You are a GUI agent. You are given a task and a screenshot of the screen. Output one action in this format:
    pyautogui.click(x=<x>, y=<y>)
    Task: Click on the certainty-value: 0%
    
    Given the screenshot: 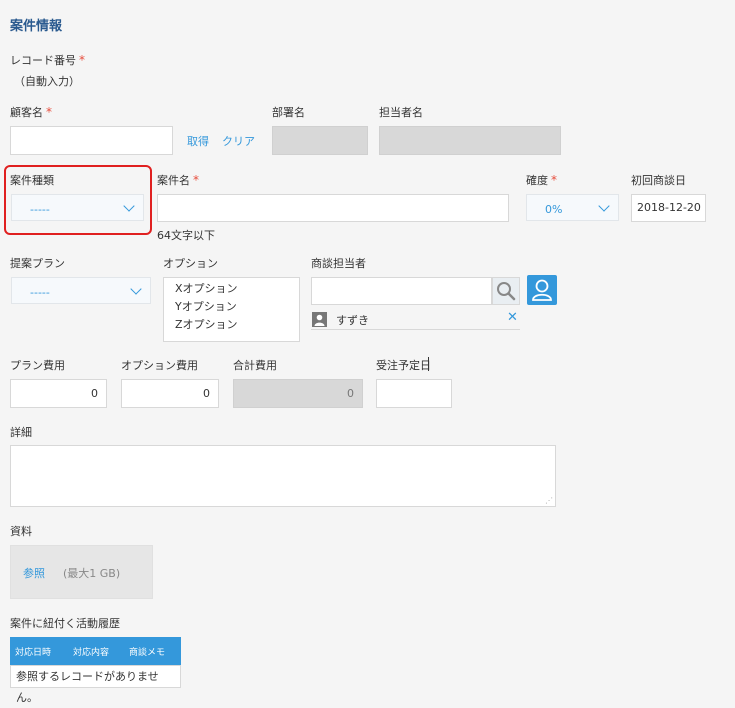 What is the action you would take?
    pyautogui.click(x=554, y=209)
    